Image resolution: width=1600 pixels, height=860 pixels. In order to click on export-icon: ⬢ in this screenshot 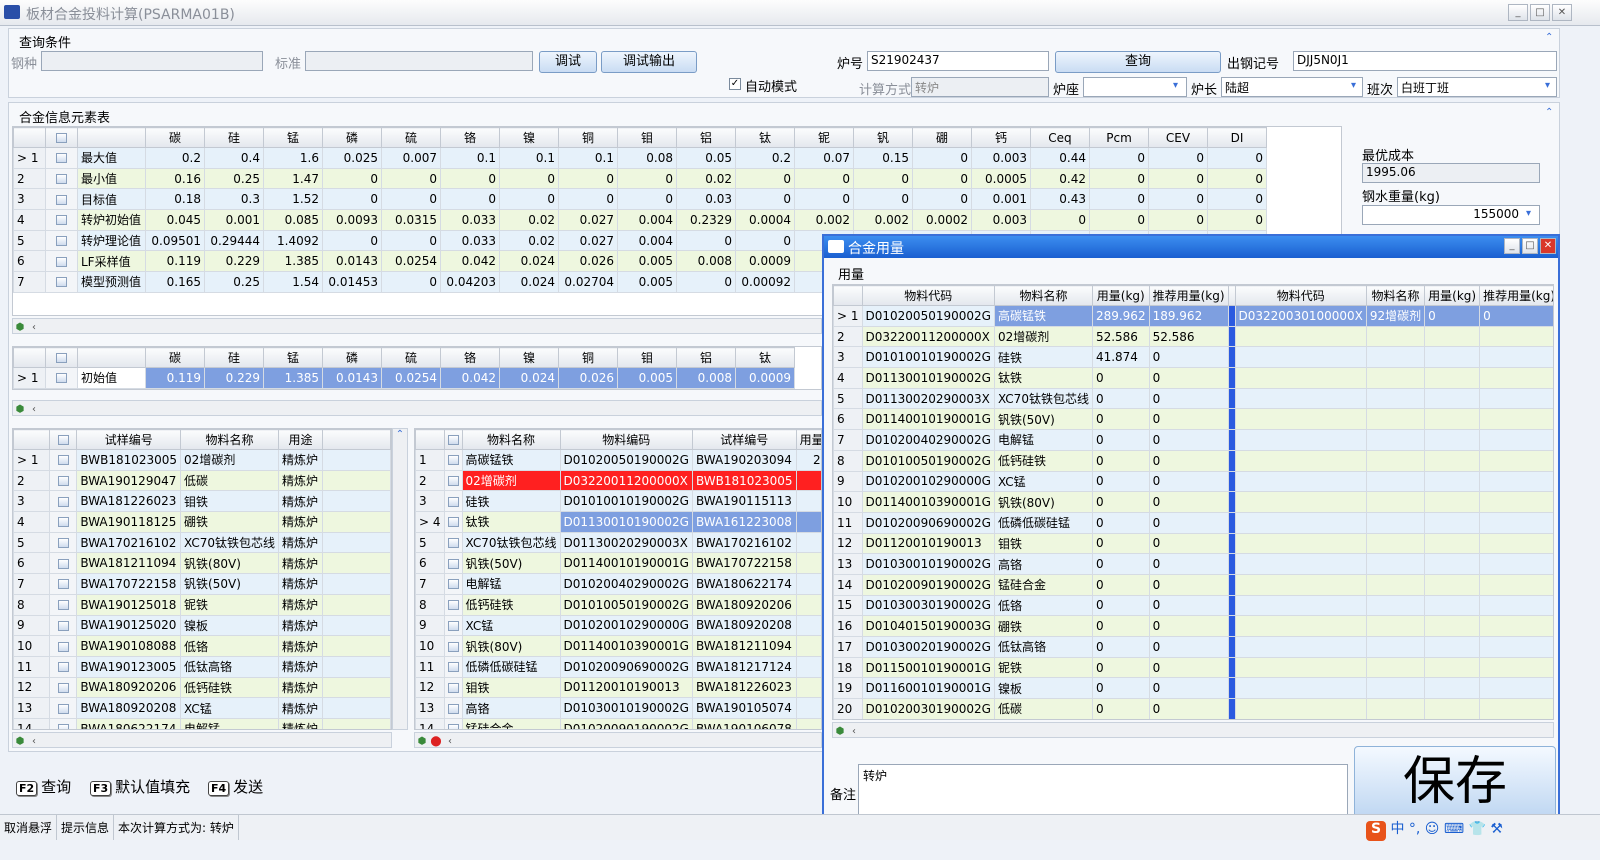, I will do `click(20, 328)`.